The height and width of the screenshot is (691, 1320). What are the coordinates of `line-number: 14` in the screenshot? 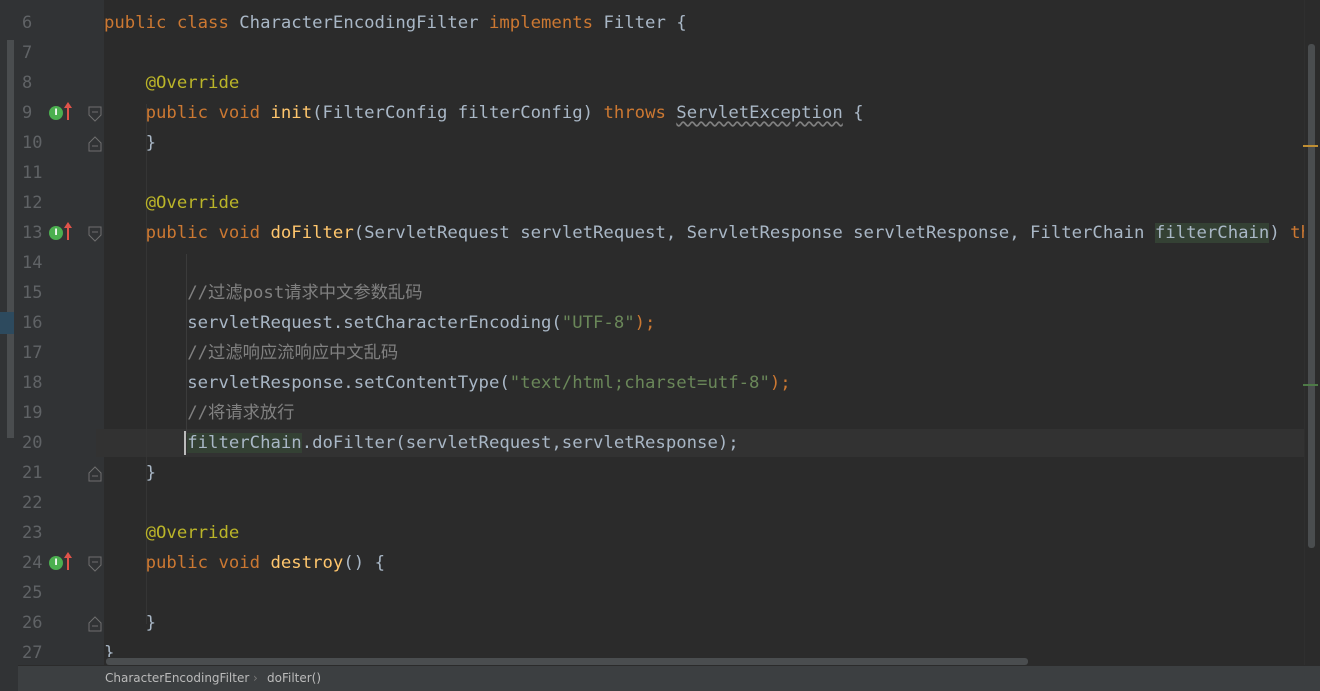 It's located at (32, 263).